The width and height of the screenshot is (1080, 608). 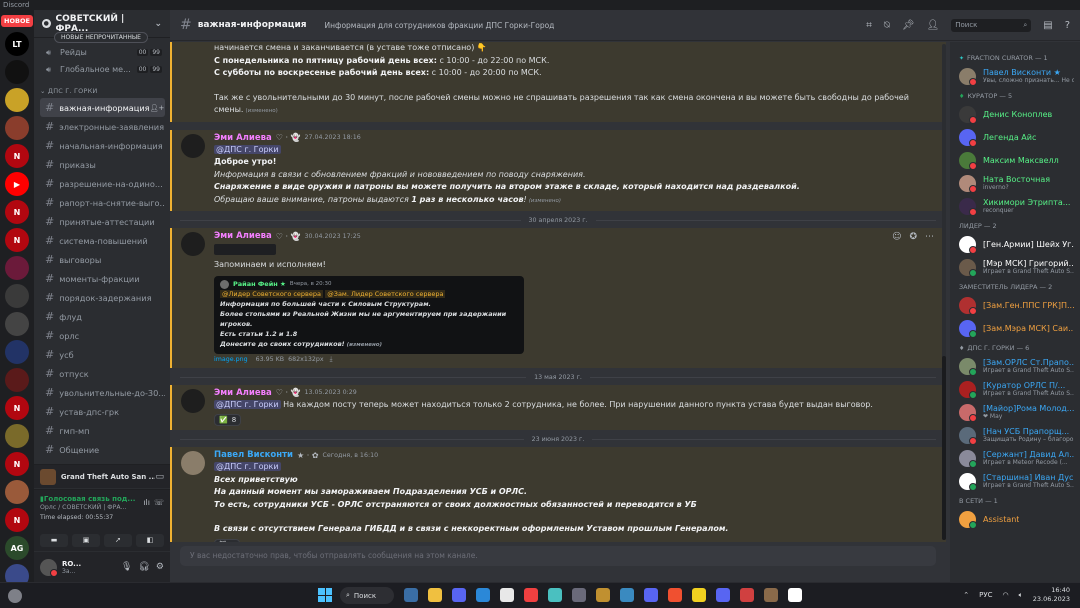 What do you see at coordinates (933, 25) in the screenshot?
I see `member-list-icon: 👤︎` at bounding box center [933, 25].